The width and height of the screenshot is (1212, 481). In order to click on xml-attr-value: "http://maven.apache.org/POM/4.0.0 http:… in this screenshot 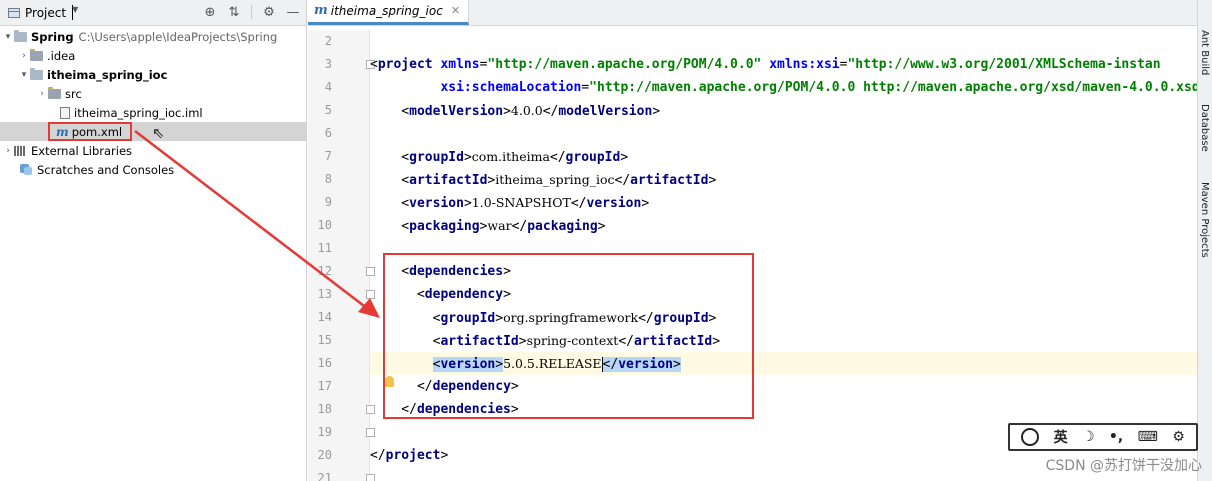, I will do `click(893, 87)`.